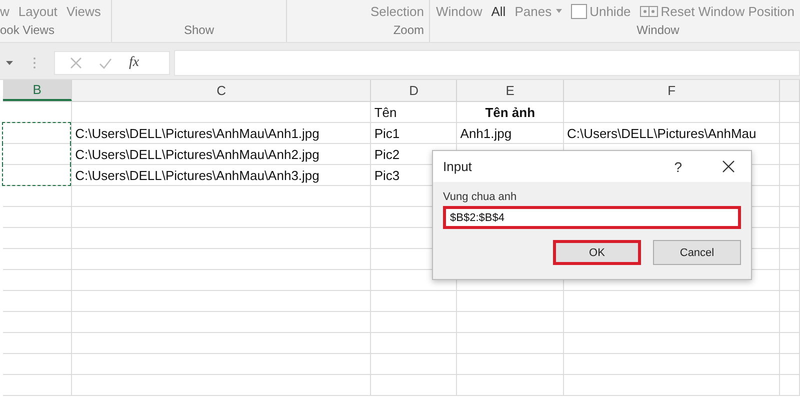 This screenshot has height=402, width=800. I want to click on table-cell: Tên, so click(414, 112).